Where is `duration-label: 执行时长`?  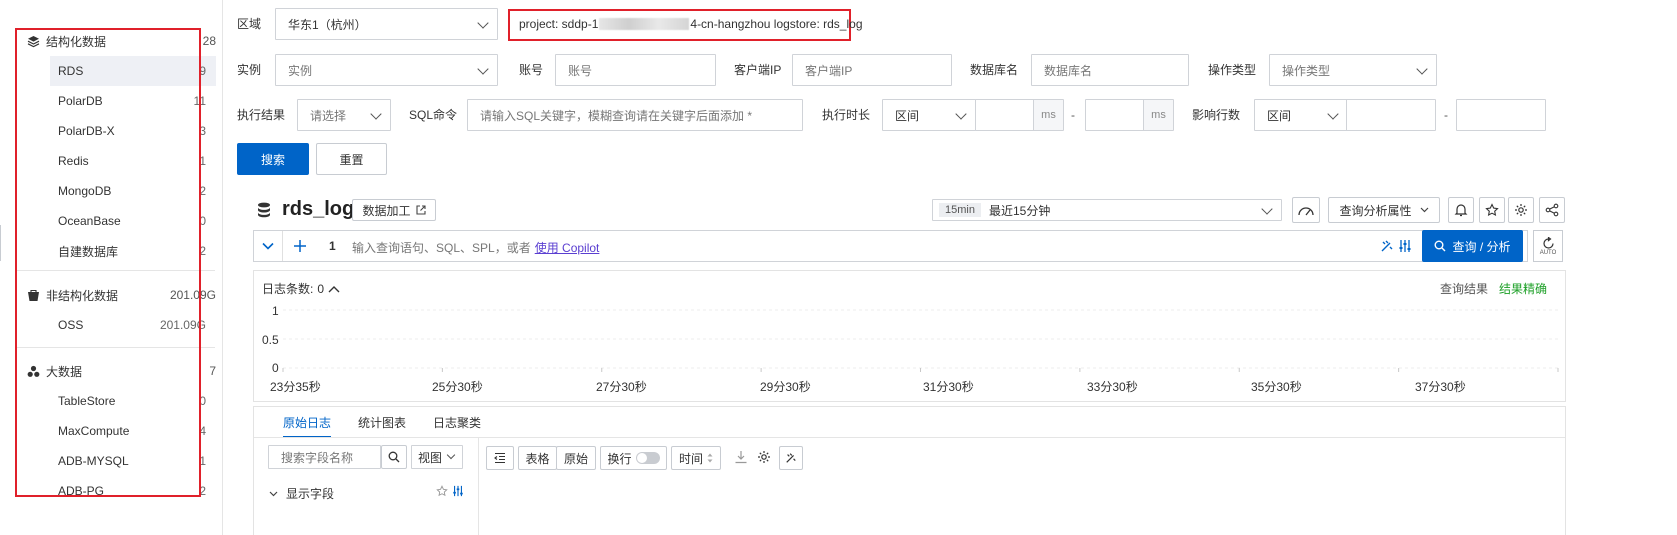
duration-label: 执行时长 is located at coordinates (846, 115).